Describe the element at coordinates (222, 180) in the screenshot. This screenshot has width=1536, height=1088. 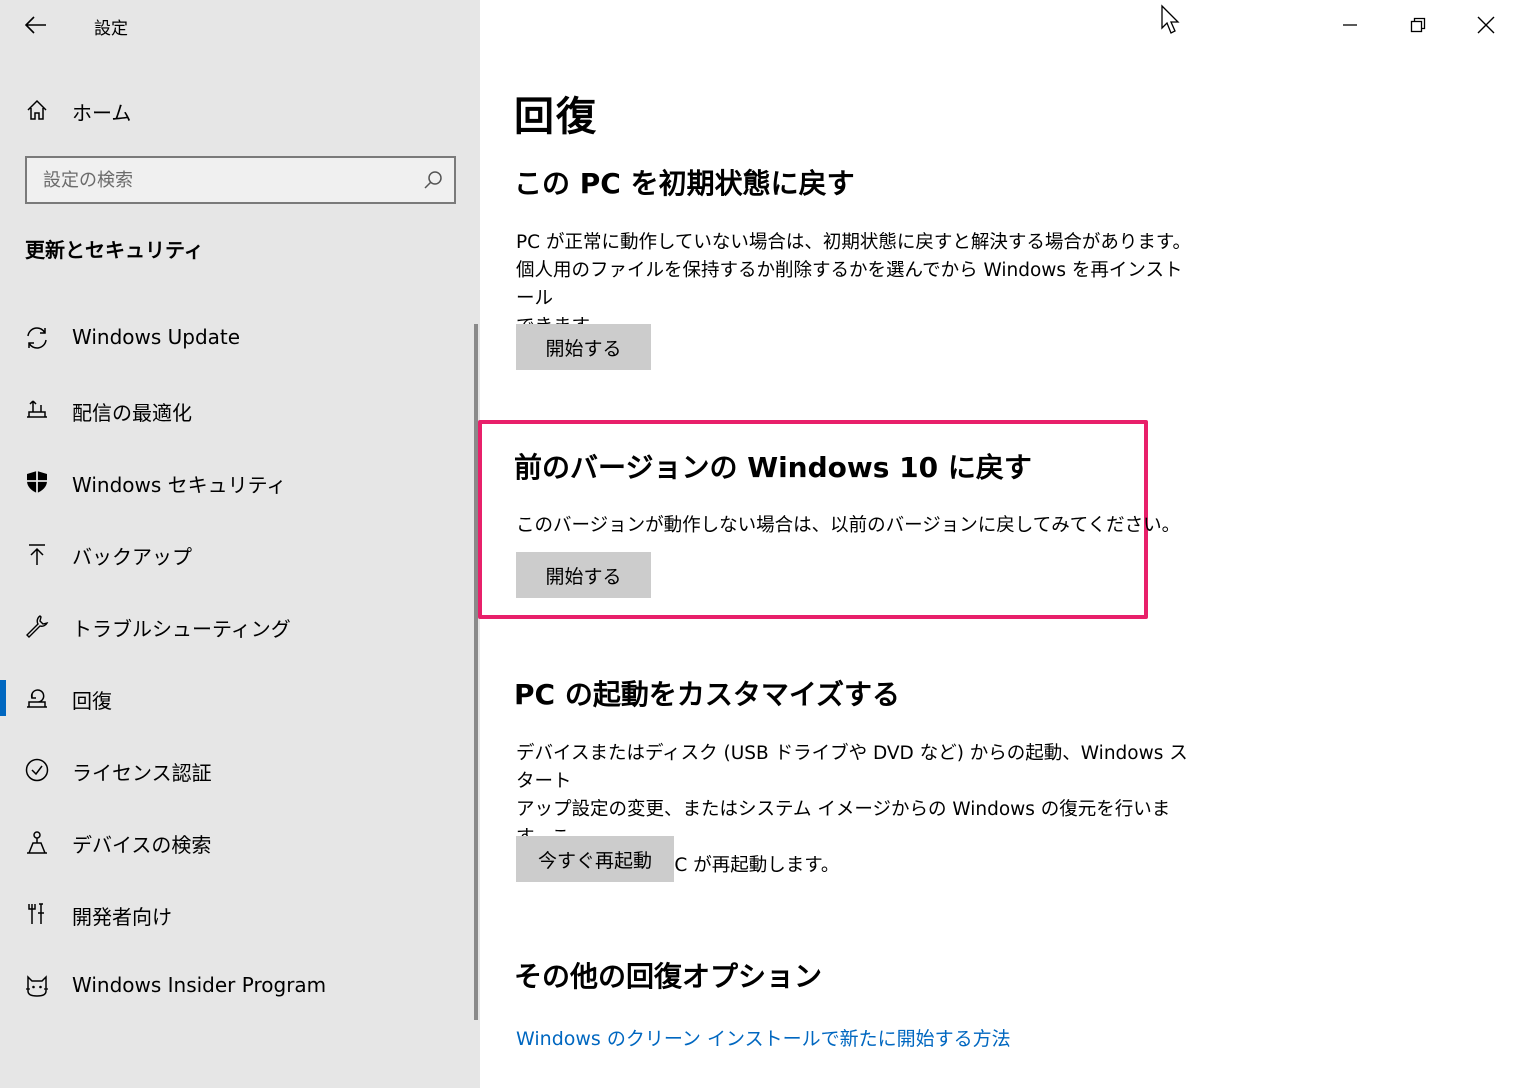
I see `search-input` at that location.